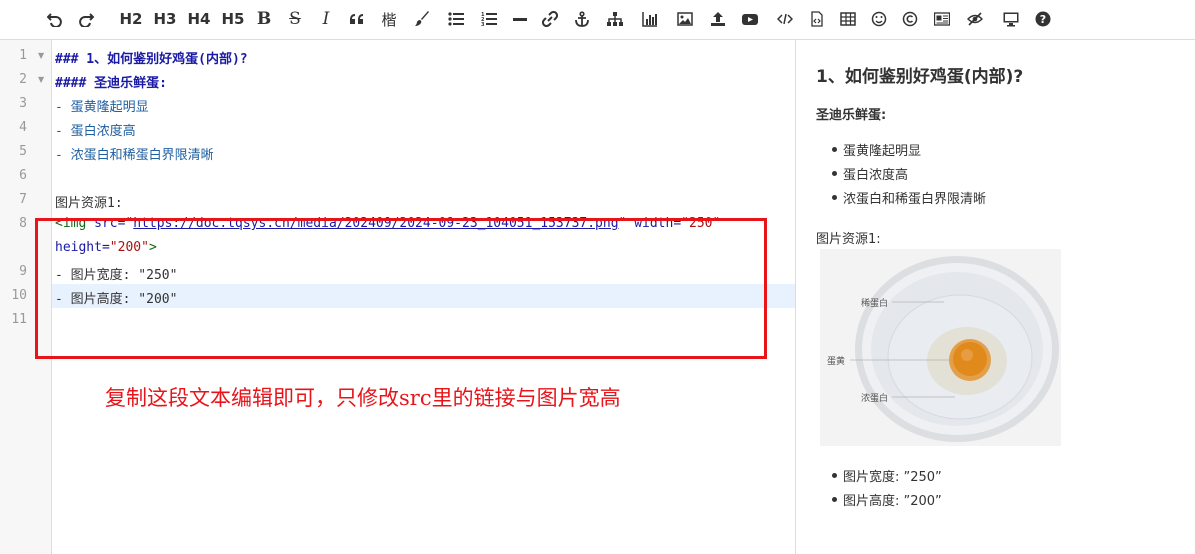 The height and width of the screenshot is (554, 1195). What do you see at coordinates (1011, 19) in the screenshot?
I see `preview-icon` at bounding box center [1011, 19].